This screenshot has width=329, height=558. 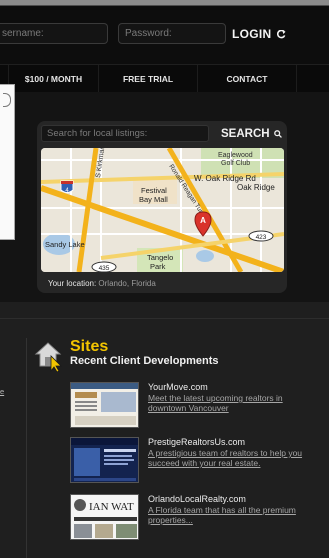 I want to click on location-label: Your location:, so click(x=72, y=283).